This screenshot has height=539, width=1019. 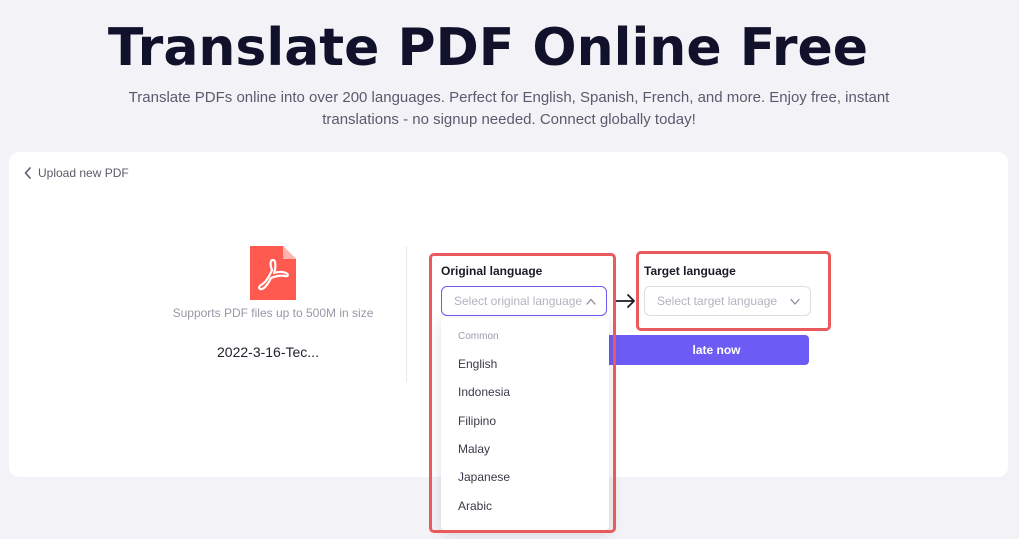 I want to click on language-option-english: English, so click(x=525, y=364).